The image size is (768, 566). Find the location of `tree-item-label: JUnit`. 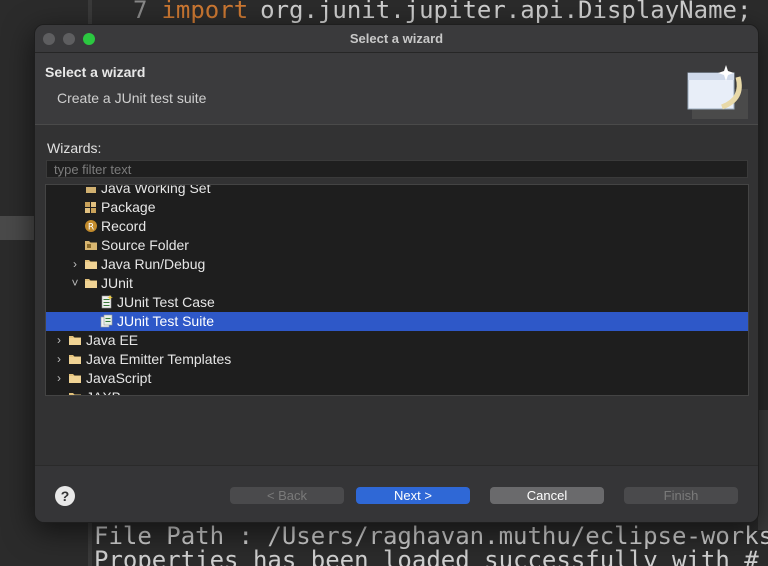

tree-item-label: JUnit is located at coordinates (117, 283).